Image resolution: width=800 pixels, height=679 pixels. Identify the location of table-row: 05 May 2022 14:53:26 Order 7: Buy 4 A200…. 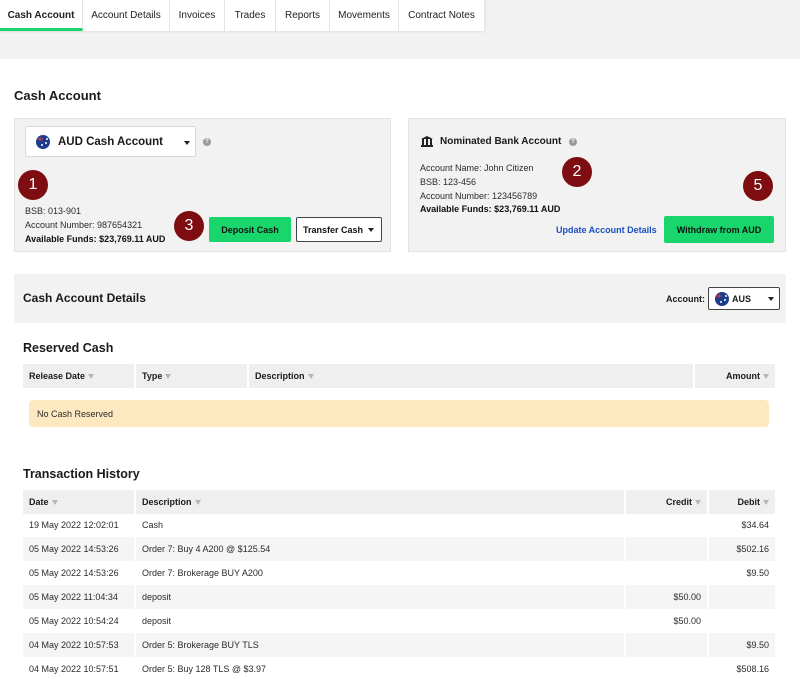
(399, 549).